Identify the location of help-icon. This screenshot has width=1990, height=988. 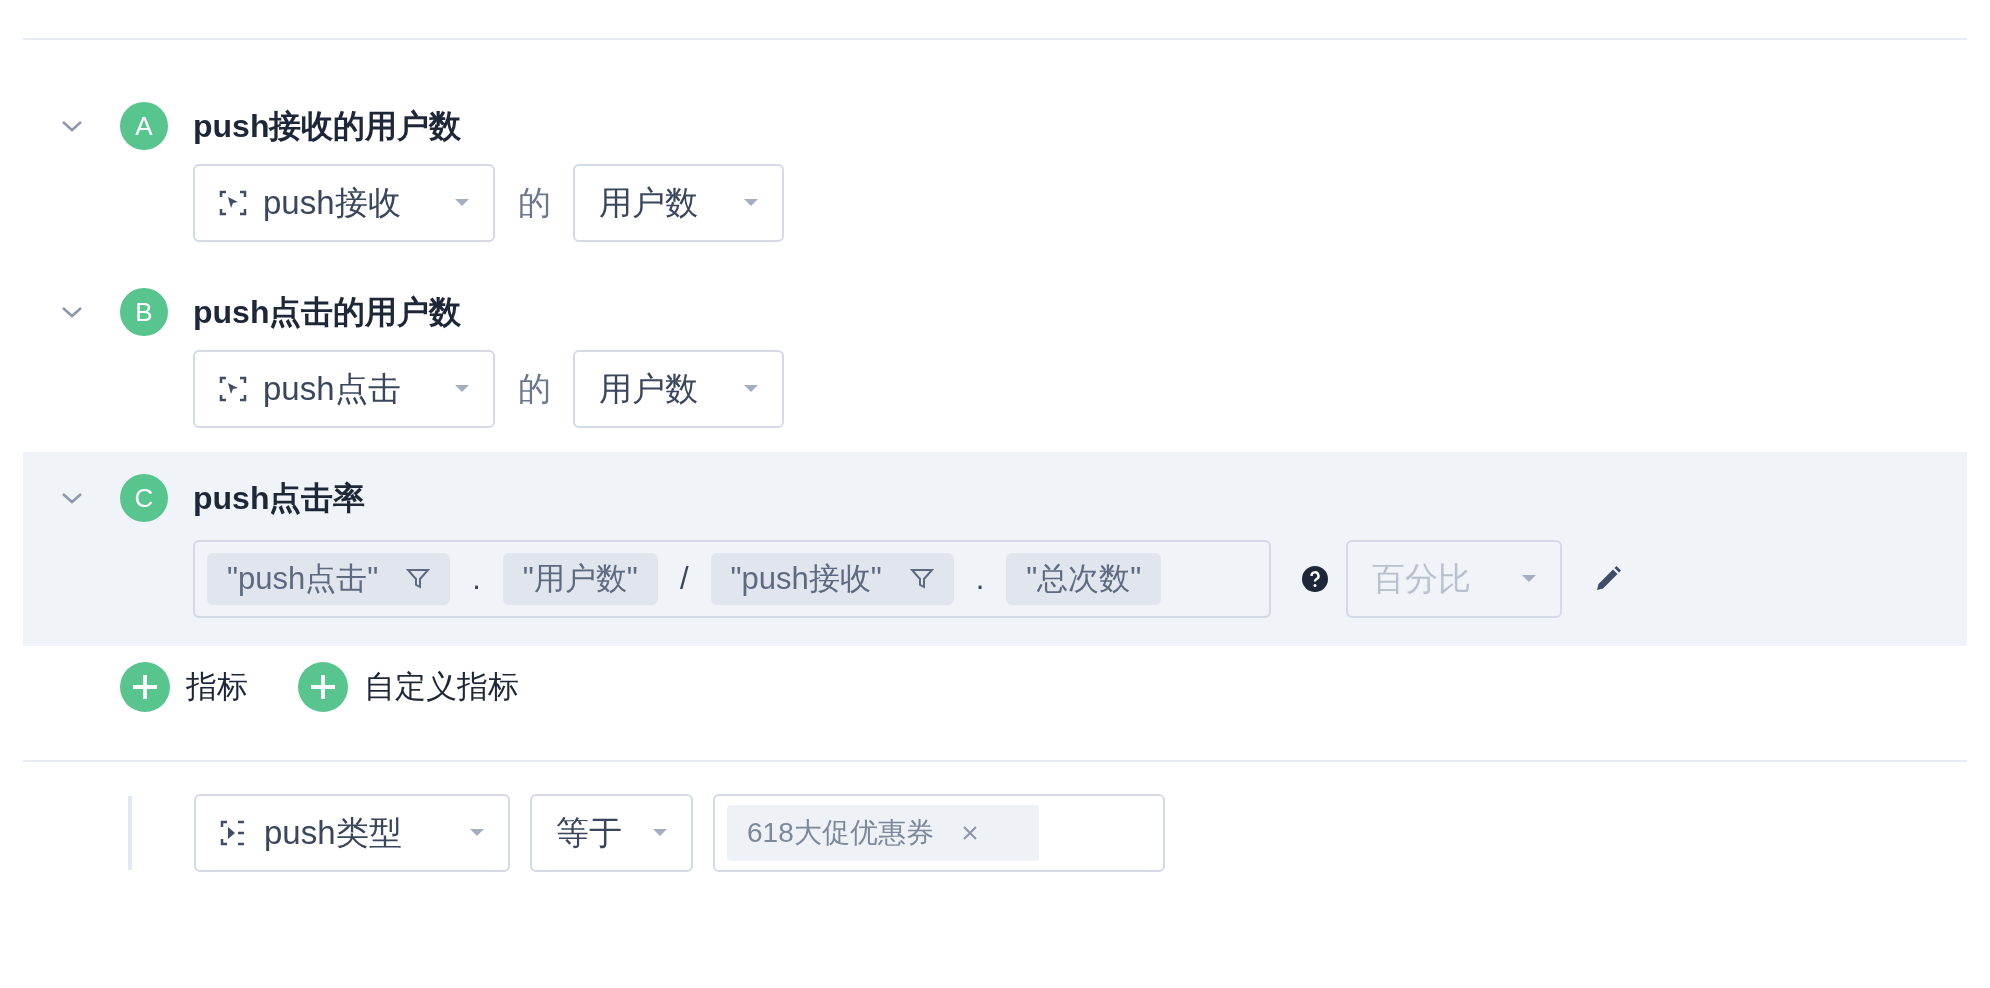
(1315, 579).